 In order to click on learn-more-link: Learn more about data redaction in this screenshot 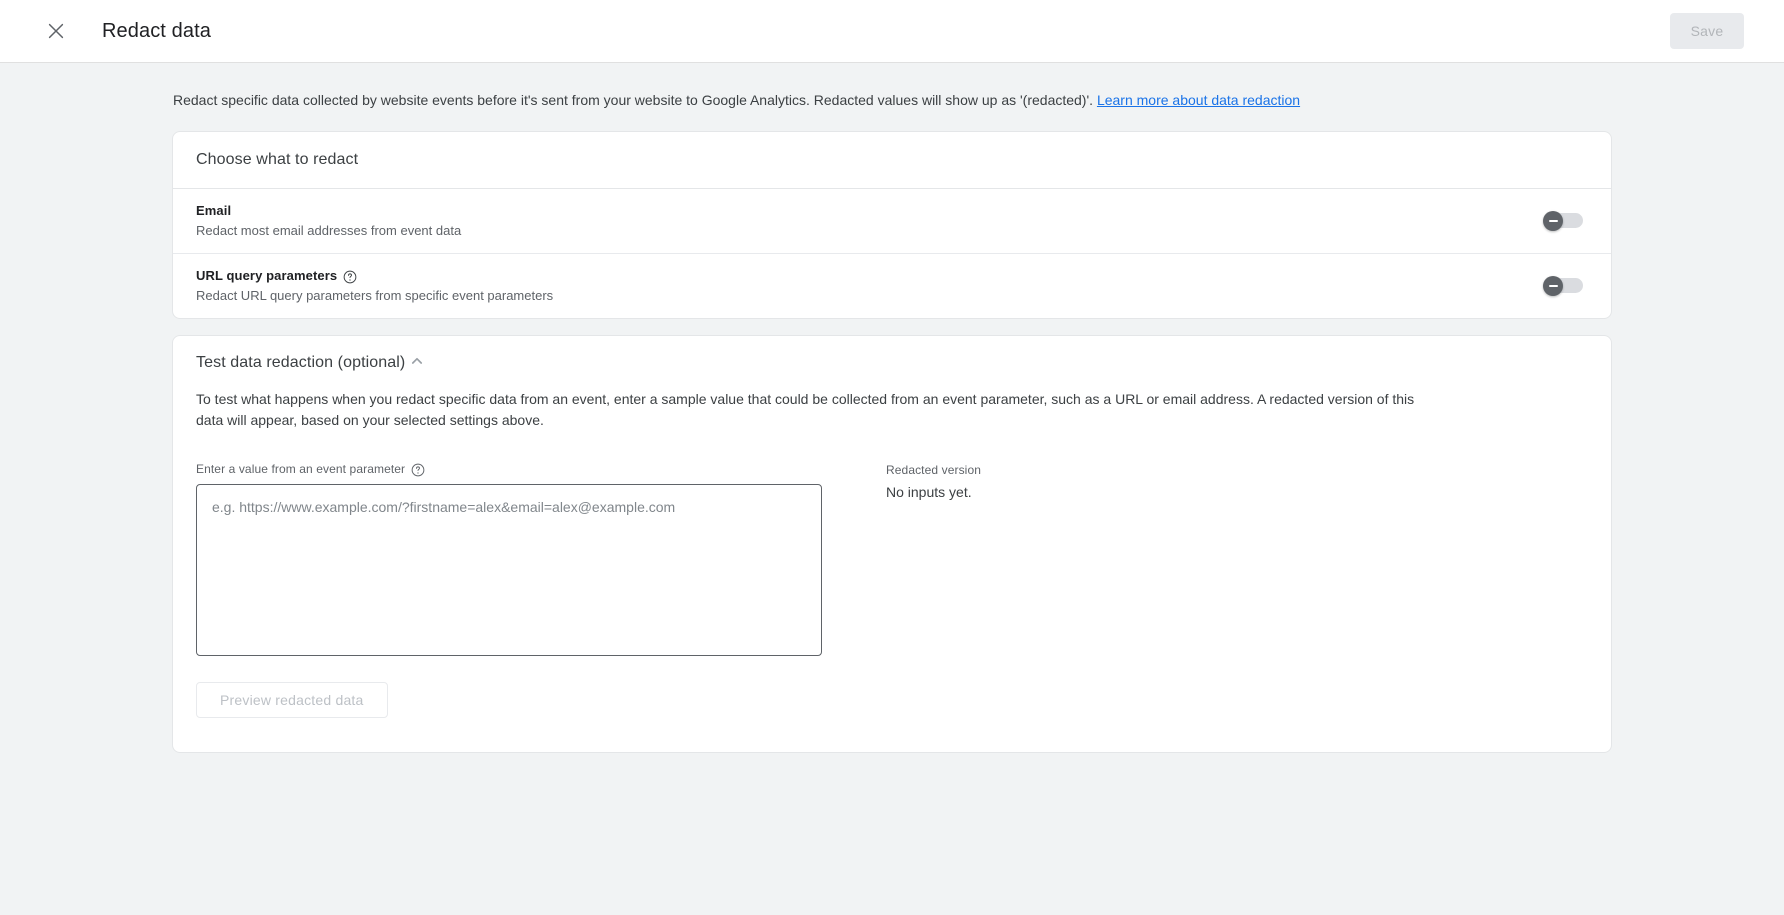, I will do `click(1198, 100)`.